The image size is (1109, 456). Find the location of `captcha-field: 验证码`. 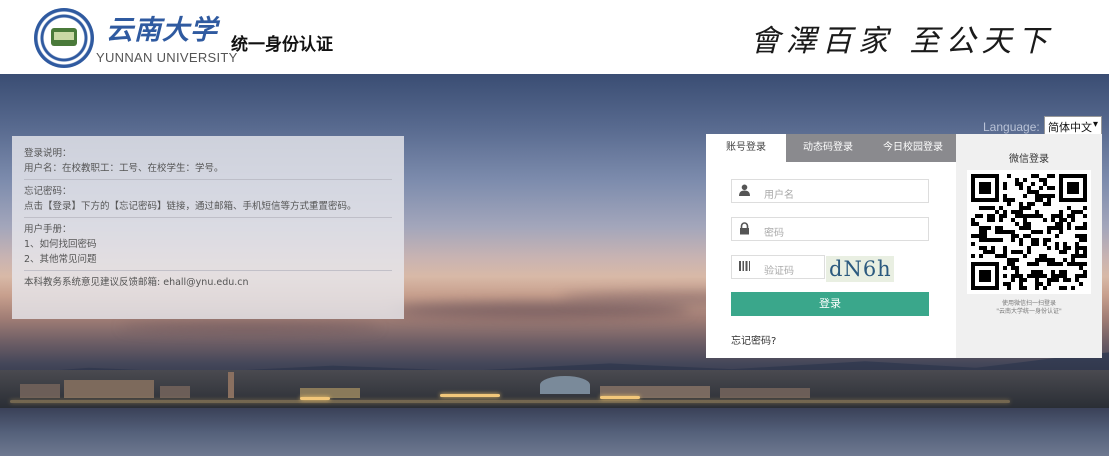

captcha-field: 验证码 is located at coordinates (778, 267).